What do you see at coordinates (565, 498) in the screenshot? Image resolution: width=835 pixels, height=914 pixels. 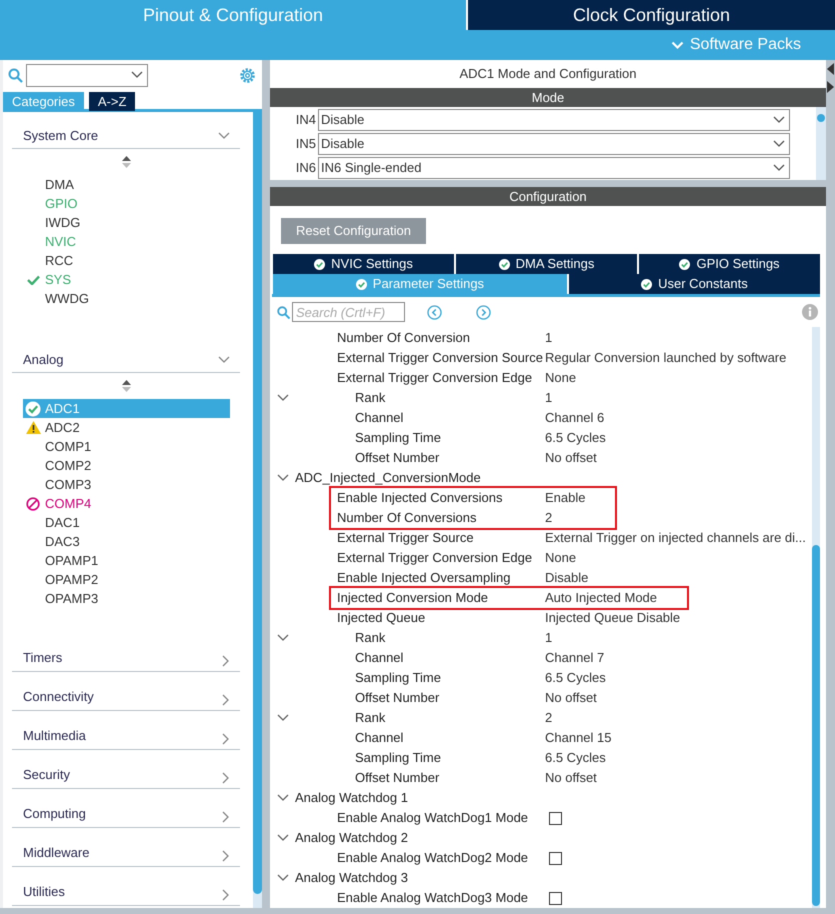 I see `parameter-value: Enable` at bounding box center [565, 498].